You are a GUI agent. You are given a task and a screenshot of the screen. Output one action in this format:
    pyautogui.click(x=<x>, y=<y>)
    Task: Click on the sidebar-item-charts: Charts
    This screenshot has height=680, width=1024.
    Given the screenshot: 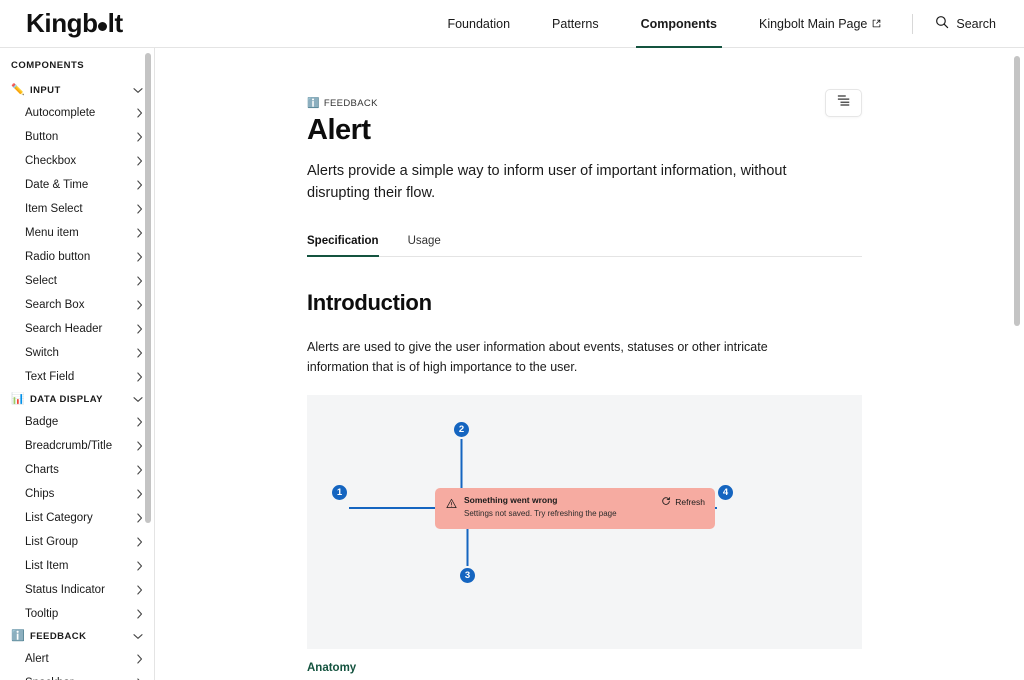 What is the action you would take?
    pyautogui.click(x=77, y=470)
    